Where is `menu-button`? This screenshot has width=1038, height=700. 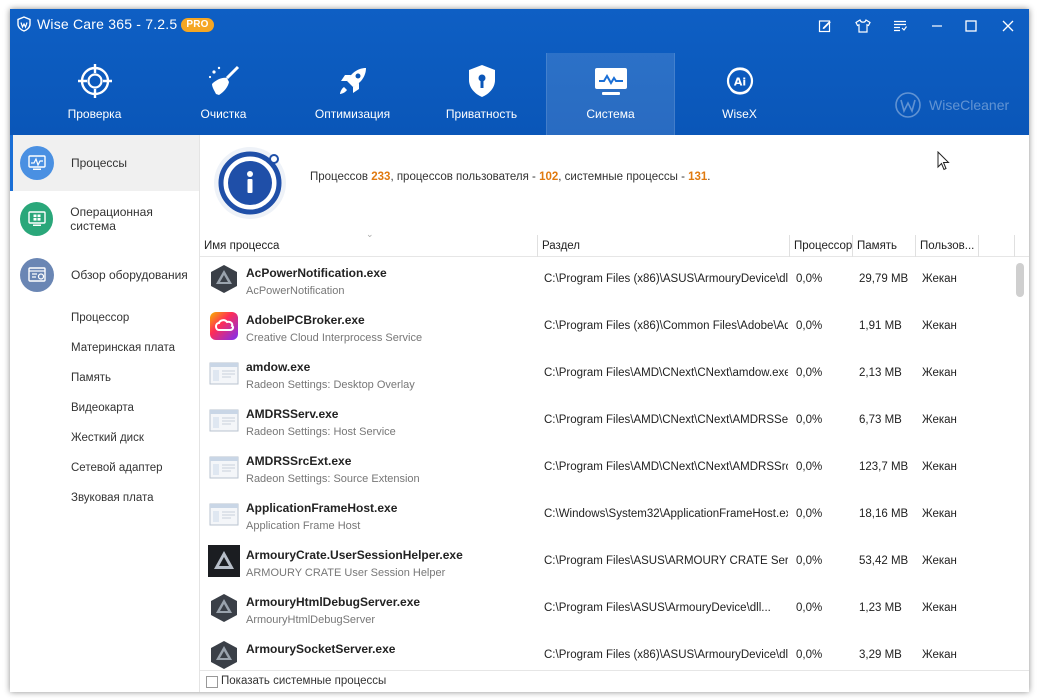
menu-button is located at coordinates (900, 26).